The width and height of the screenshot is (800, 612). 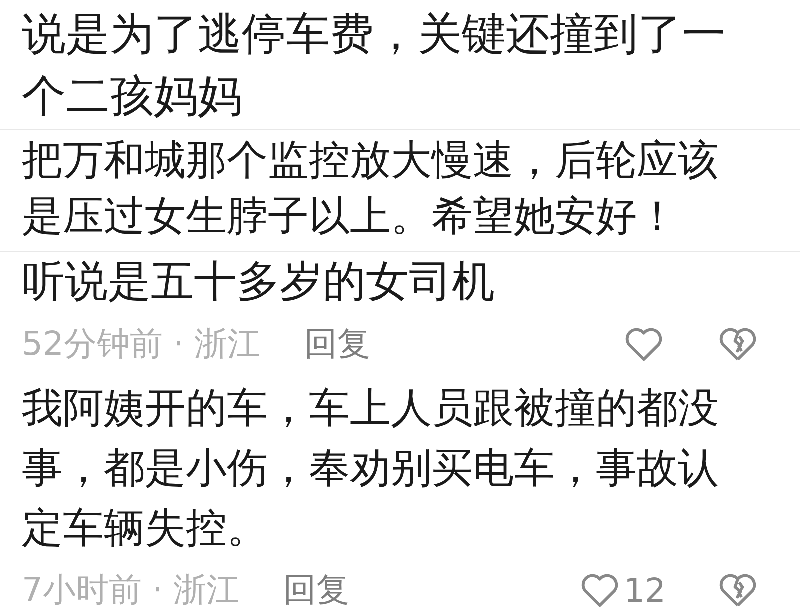 What do you see at coordinates (645, 590) in the screenshot?
I see `like-count: 12` at bounding box center [645, 590].